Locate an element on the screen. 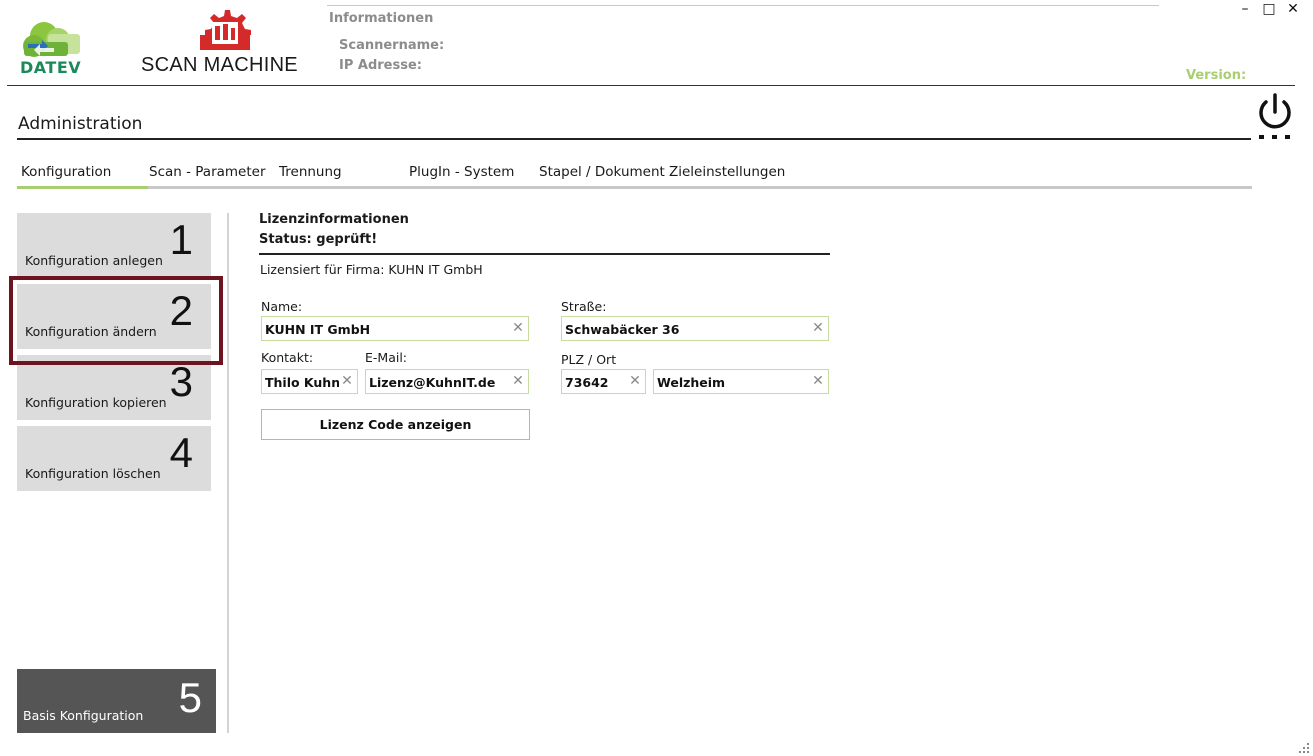 The height and width of the screenshot is (756, 1313). street-label: Straße: is located at coordinates (584, 306).